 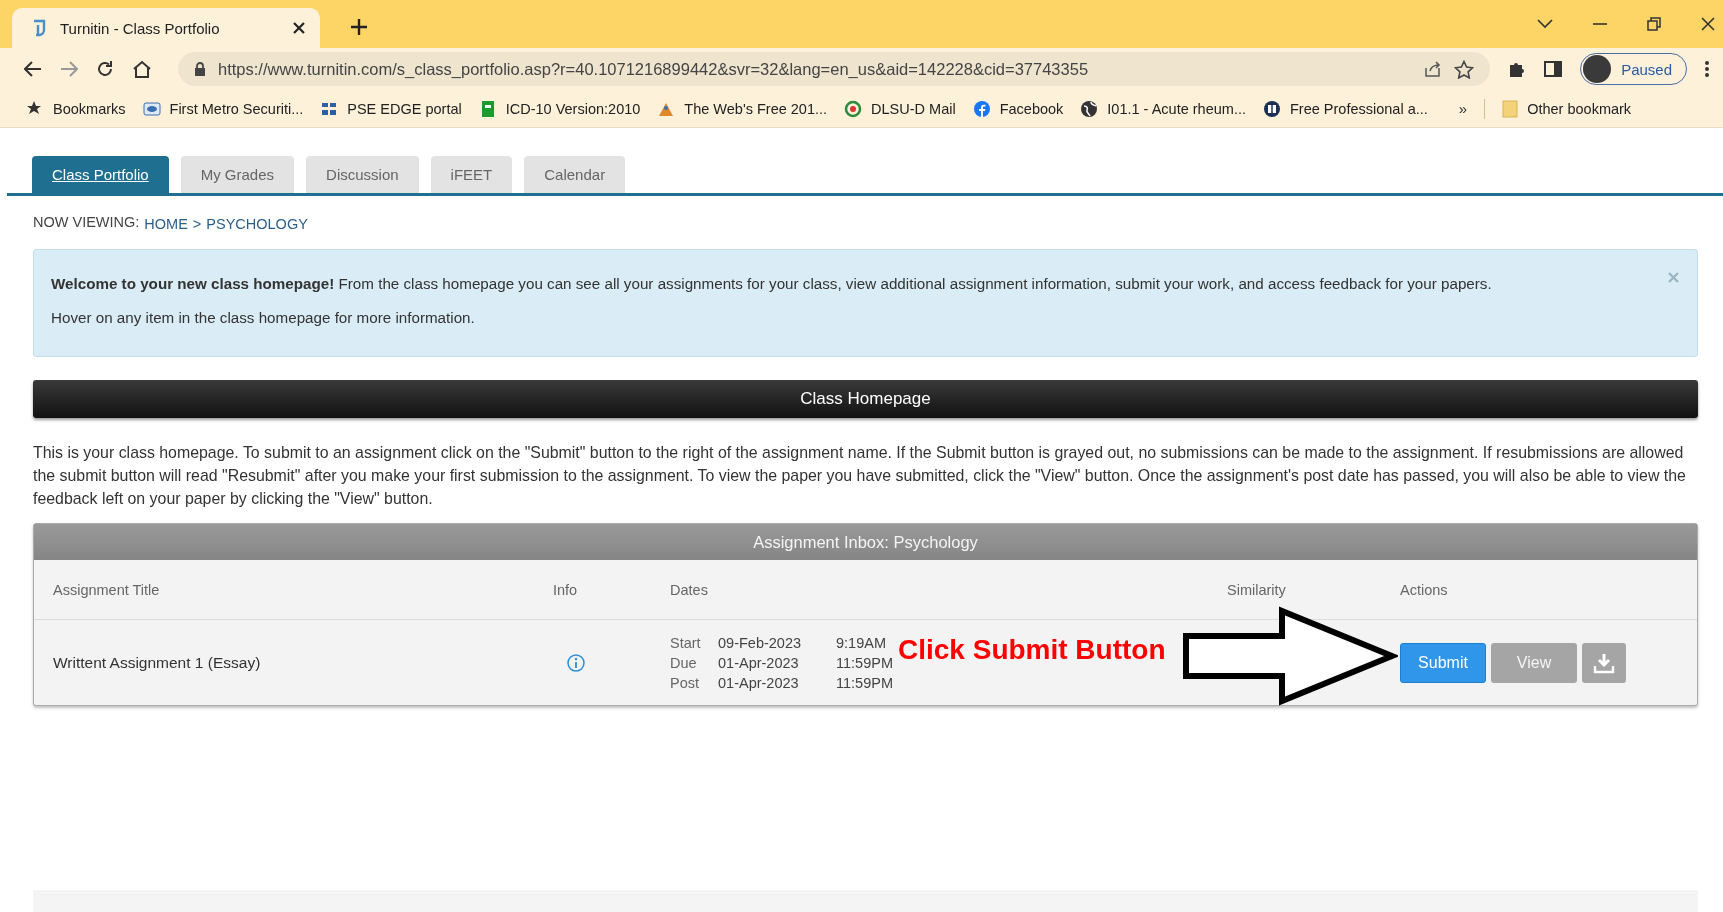 I want to click on date-label: Due, so click(x=684, y=663).